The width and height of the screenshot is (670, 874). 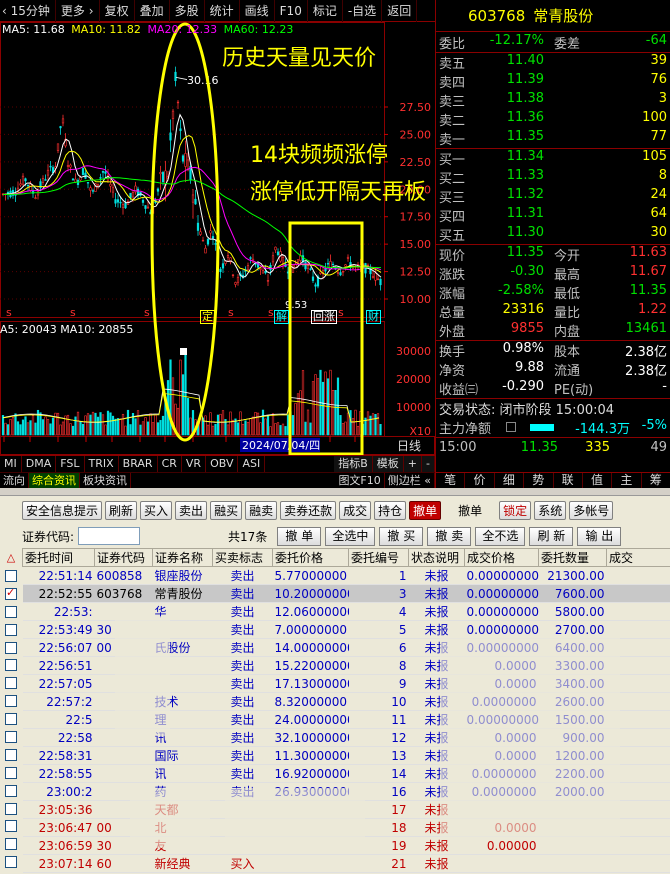 What do you see at coordinates (291, 11) in the screenshot?
I see `toolbar-item-f10: F10` at bounding box center [291, 11].